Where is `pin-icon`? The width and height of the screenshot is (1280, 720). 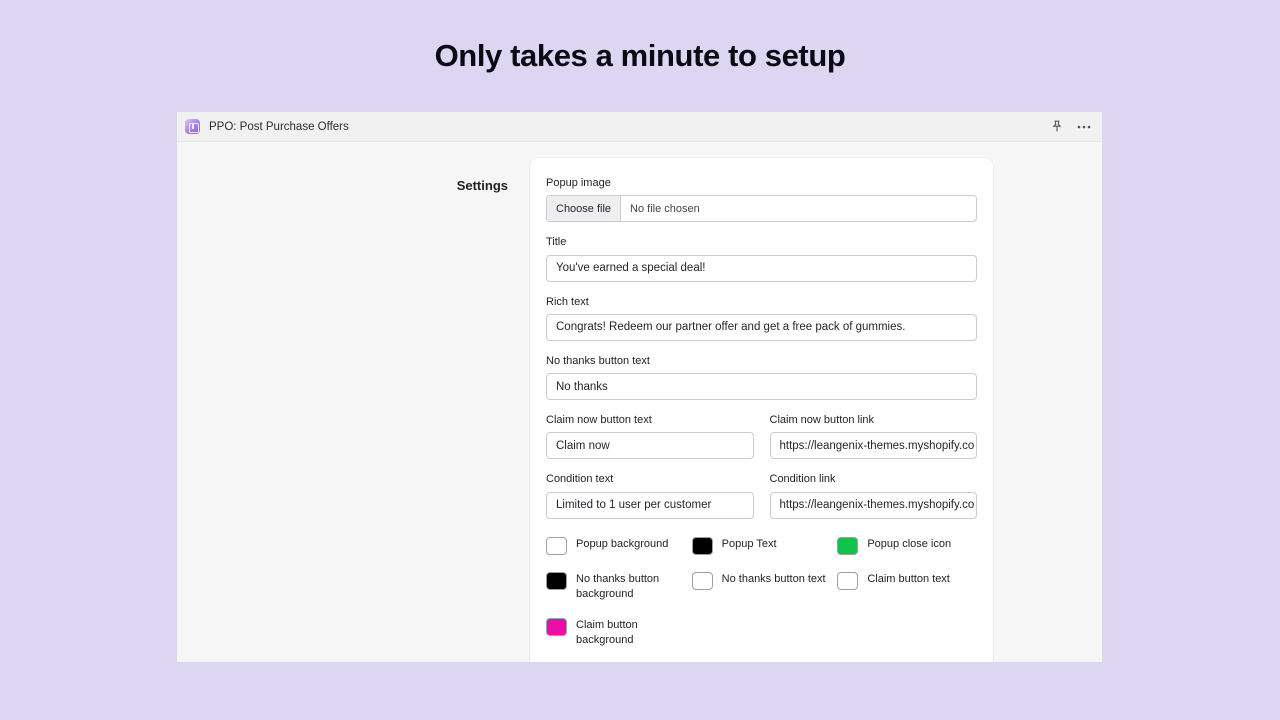 pin-icon is located at coordinates (1057, 127).